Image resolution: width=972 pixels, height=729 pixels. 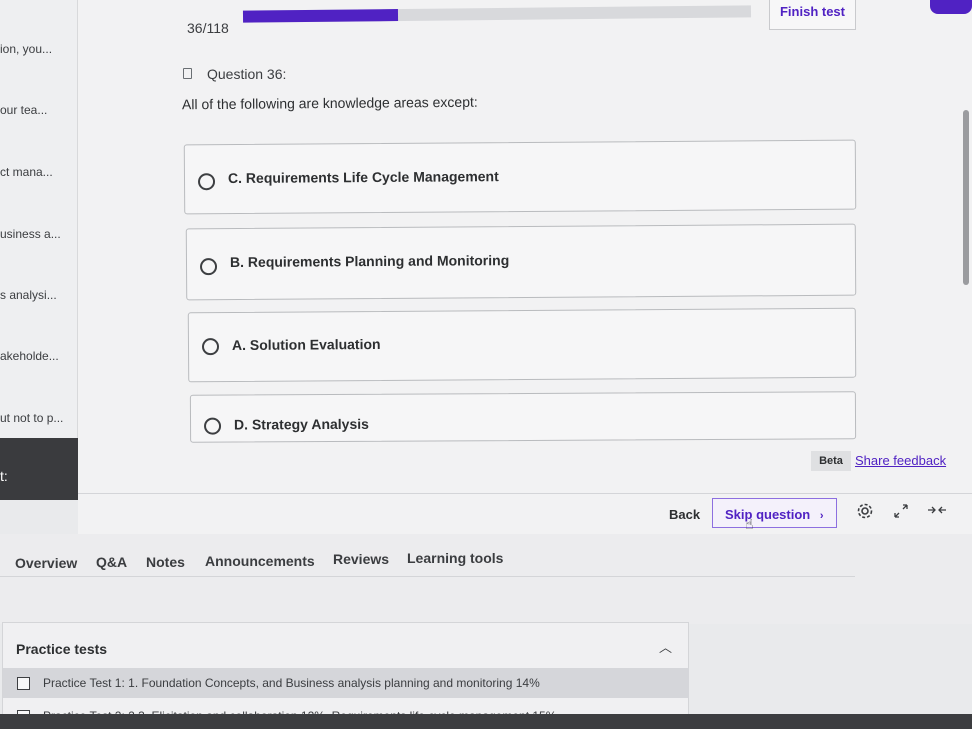 I want to click on expand-icon, so click(x=901, y=513).